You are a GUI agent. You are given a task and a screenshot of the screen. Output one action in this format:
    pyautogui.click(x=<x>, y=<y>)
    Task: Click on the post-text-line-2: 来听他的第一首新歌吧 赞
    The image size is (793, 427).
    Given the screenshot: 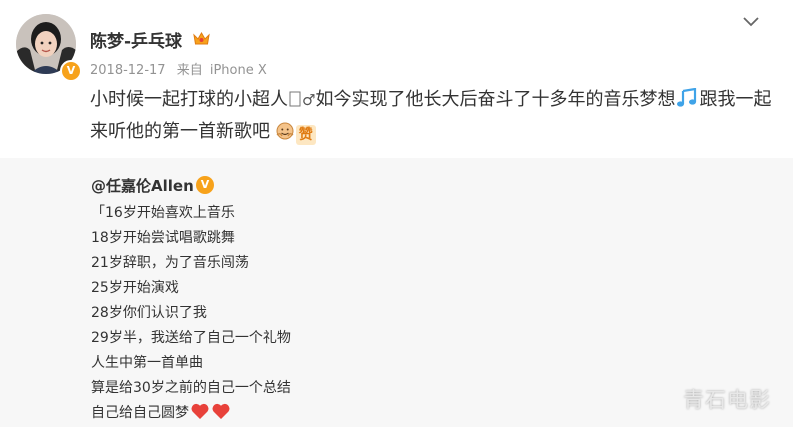 What is the action you would take?
    pyautogui.click(x=430, y=131)
    